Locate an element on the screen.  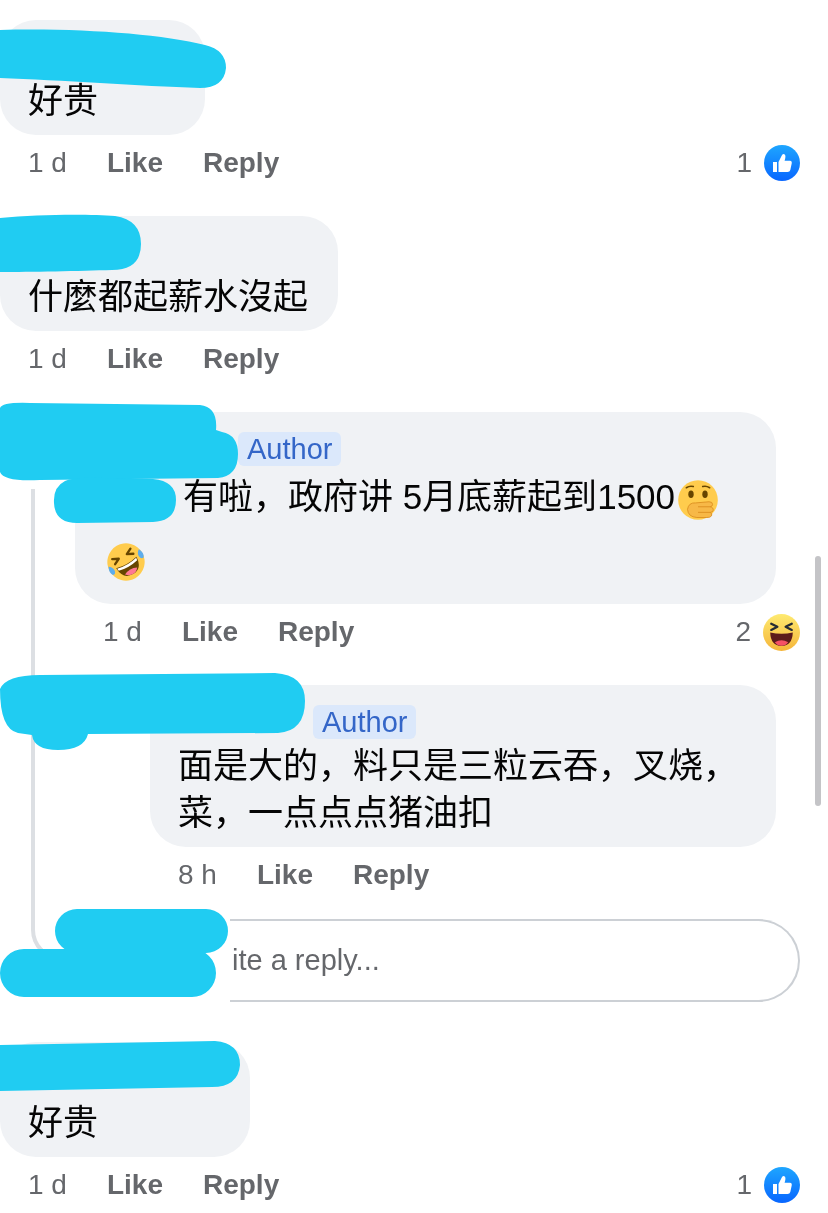
hand-over-mouth-face-icon is located at coordinates (698, 500).